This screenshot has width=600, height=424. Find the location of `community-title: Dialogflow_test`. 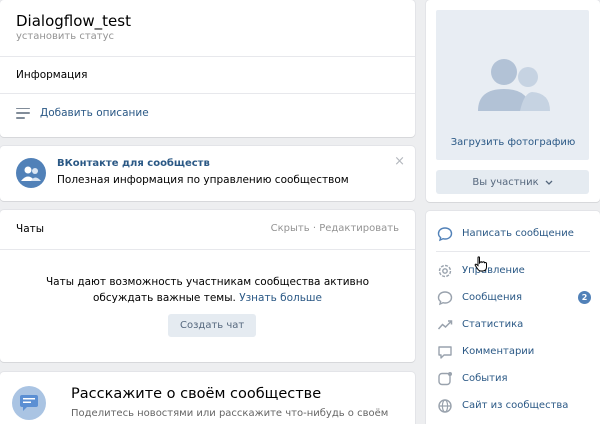

community-title: Dialogflow_test is located at coordinates (73, 21).